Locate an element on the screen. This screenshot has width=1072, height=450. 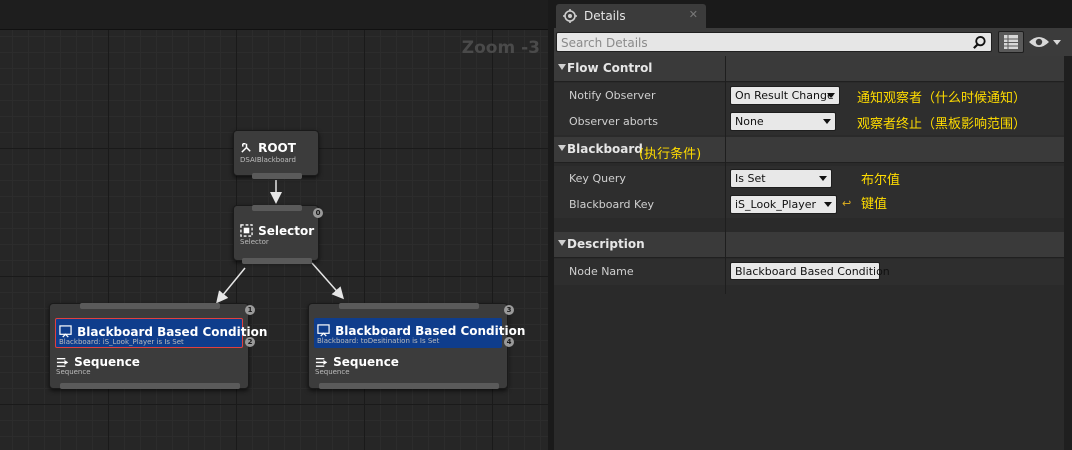
prop-blackboard-key-name: Blackboard Key is located at coordinates (611, 204).